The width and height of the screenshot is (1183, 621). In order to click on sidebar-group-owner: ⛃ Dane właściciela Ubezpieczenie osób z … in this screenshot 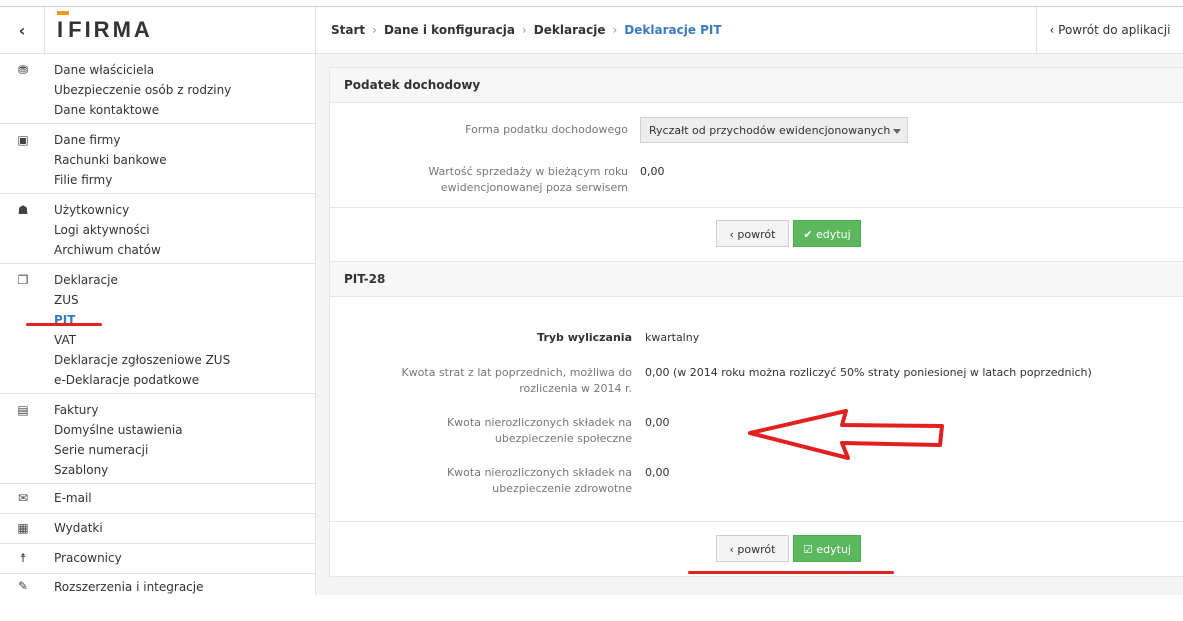, I will do `click(157, 89)`.